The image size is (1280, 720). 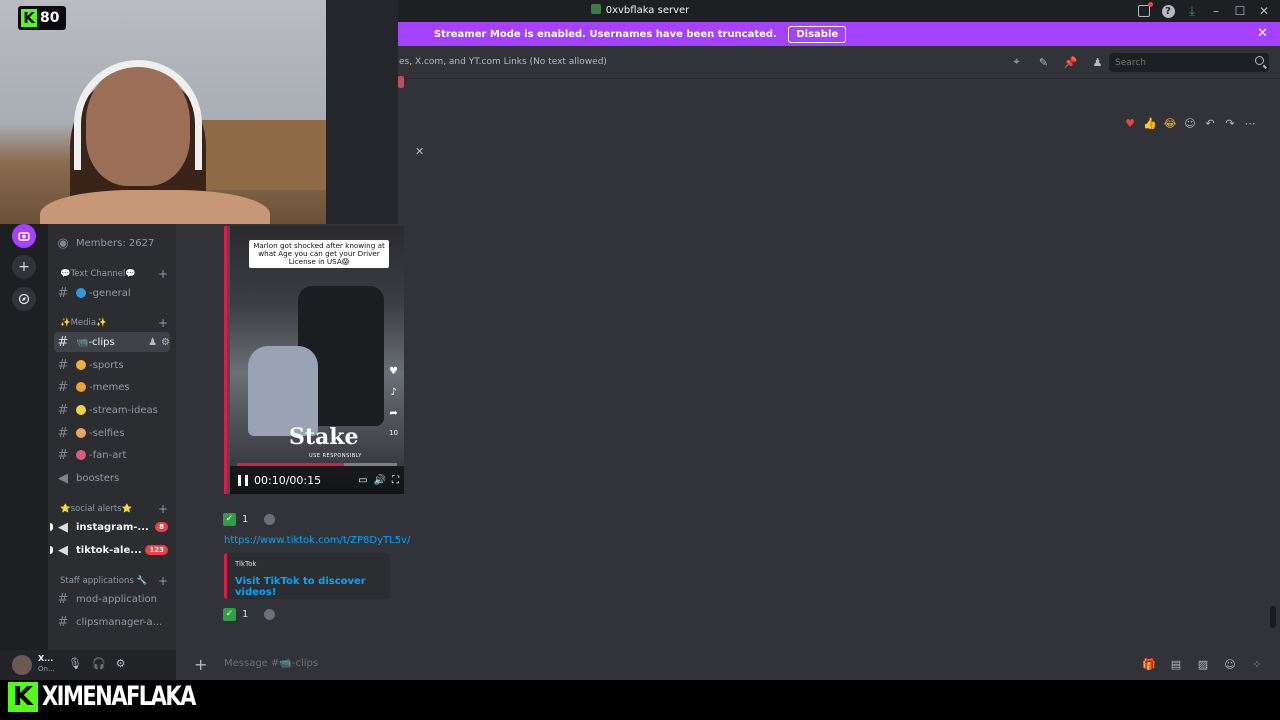 I want to click on category-social-alerts: ⭐social alerts⭐ +, so click(x=116, y=509).